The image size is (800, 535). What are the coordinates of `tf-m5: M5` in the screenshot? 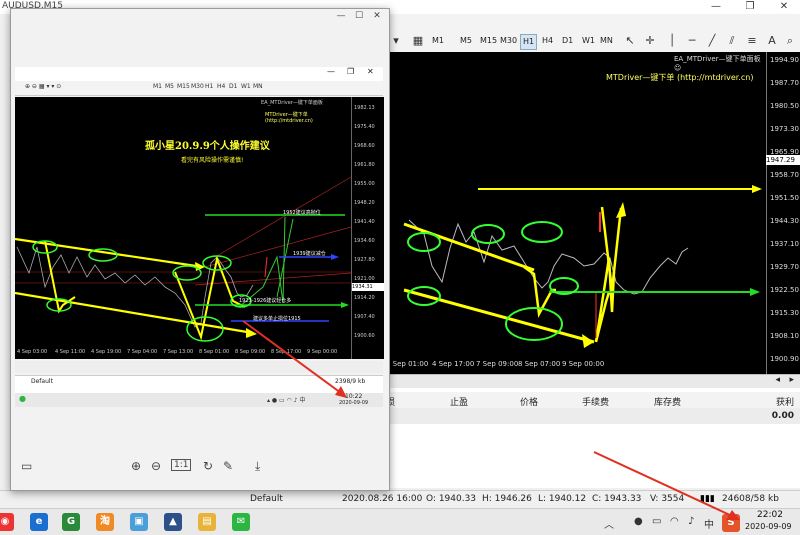 It's located at (466, 41).